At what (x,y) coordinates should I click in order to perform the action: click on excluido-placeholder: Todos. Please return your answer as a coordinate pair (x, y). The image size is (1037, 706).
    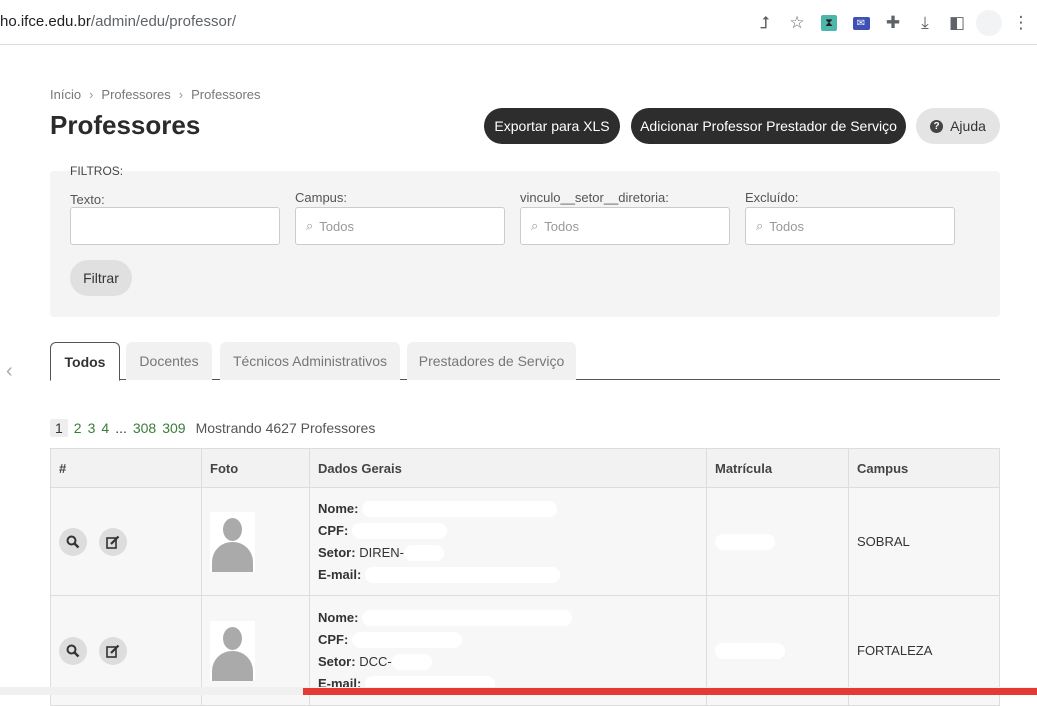
    Looking at the image, I should click on (786, 226).